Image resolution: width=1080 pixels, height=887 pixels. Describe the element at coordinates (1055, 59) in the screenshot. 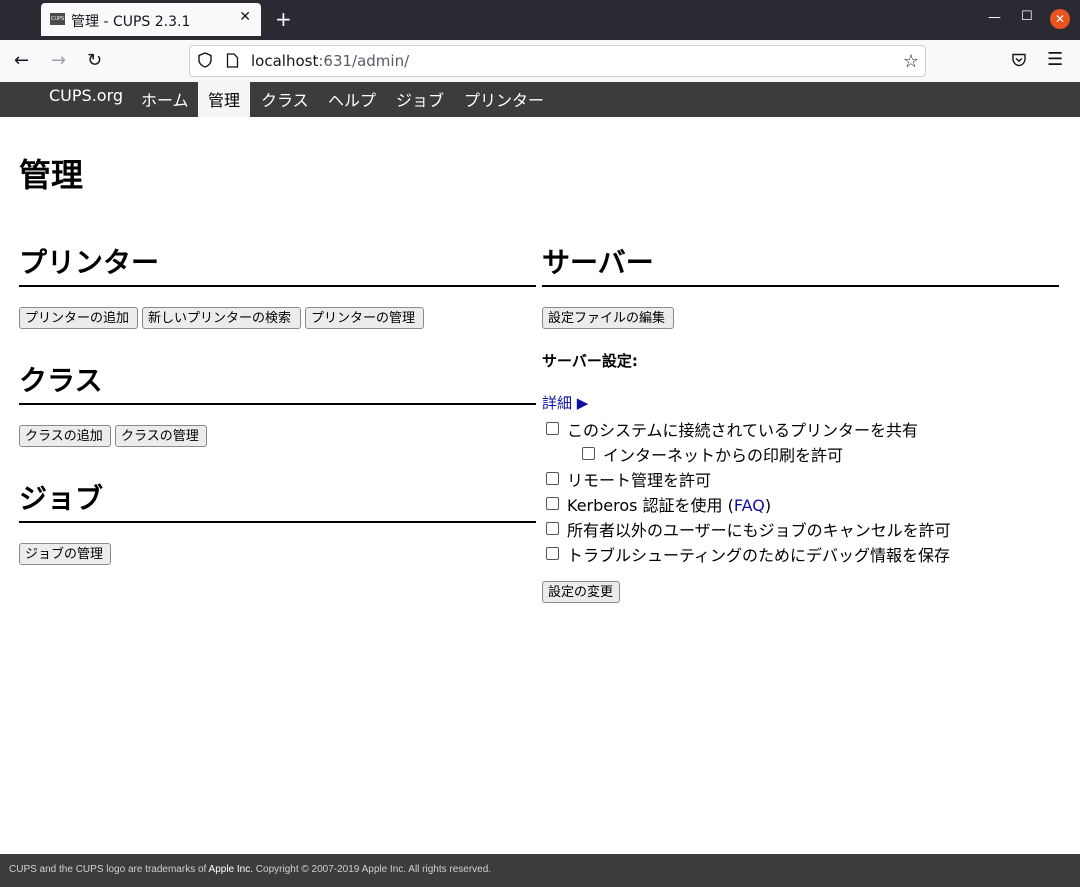

I see `hamburger-menu-icon: ☰` at that location.